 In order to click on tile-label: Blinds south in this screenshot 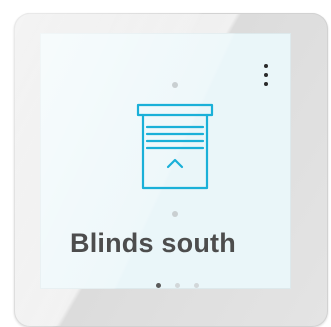, I will do `click(153, 243)`.